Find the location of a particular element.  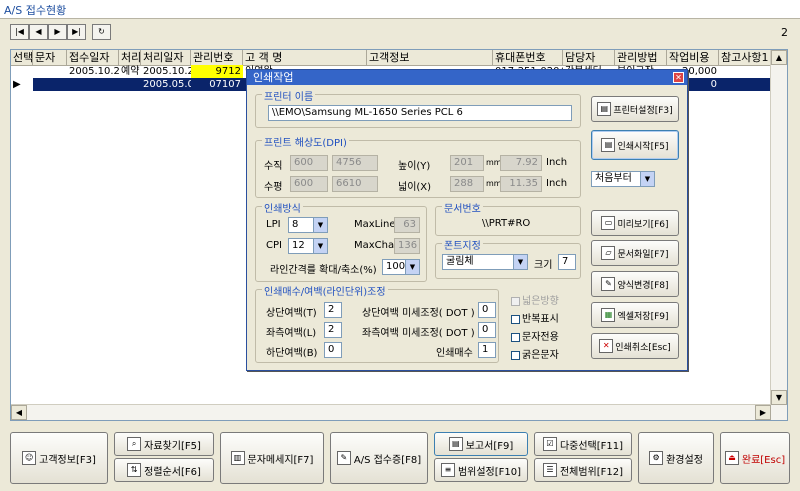

column-header: 휴대폰번호 is located at coordinates (528, 57).